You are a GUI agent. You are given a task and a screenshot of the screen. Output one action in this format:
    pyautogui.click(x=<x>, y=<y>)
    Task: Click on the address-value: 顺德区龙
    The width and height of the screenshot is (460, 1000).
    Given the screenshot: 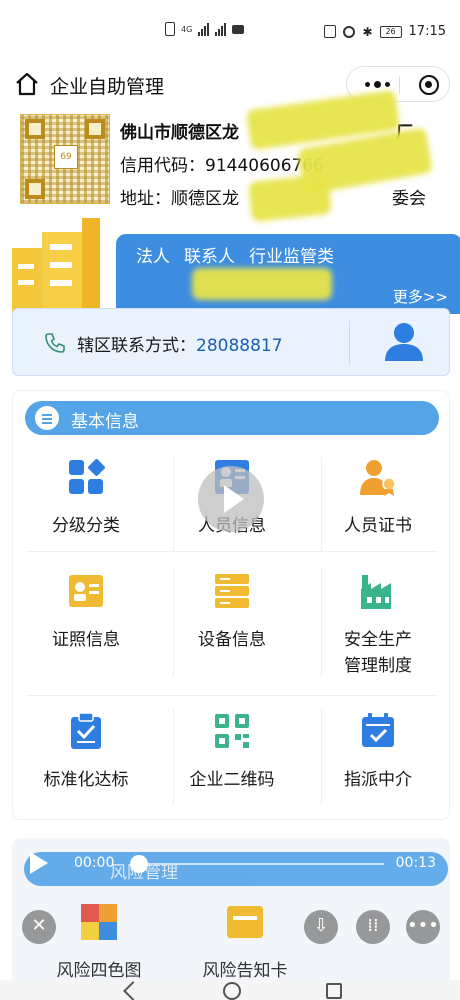 What is the action you would take?
    pyautogui.click(x=205, y=199)
    